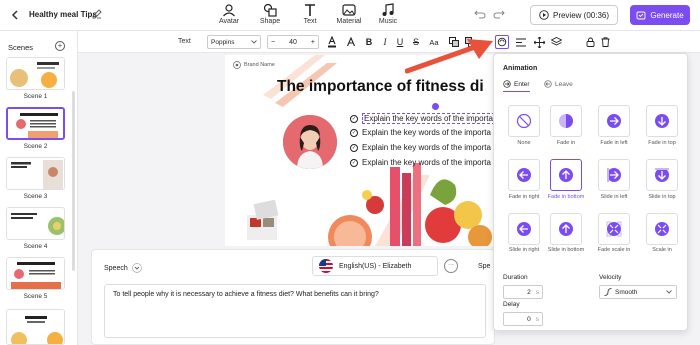 This screenshot has width=700, height=345. Describe the element at coordinates (229, 14) in the screenshot. I see `avatar-tool: Avatar` at that location.